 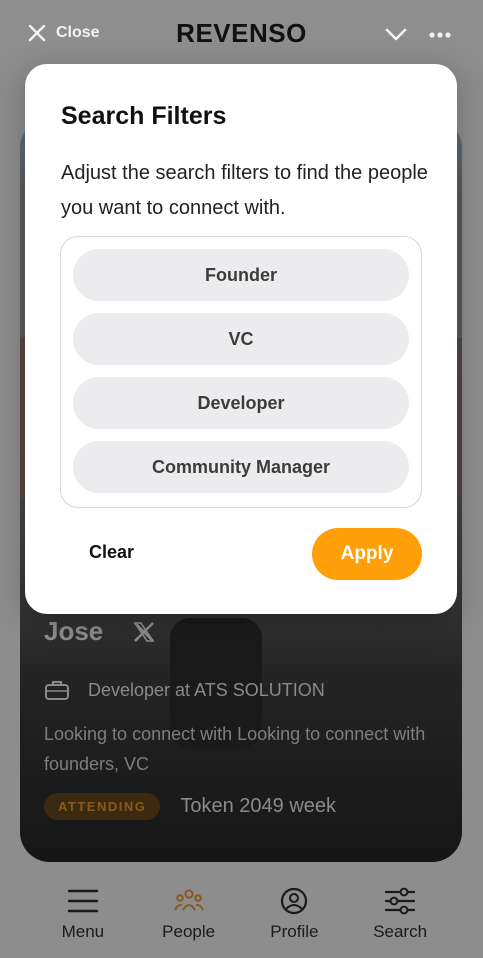 What do you see at coordinates (144, 116) in the screenshot?
I see `modal-title: Search Filters` at bounding box center [144, 116].